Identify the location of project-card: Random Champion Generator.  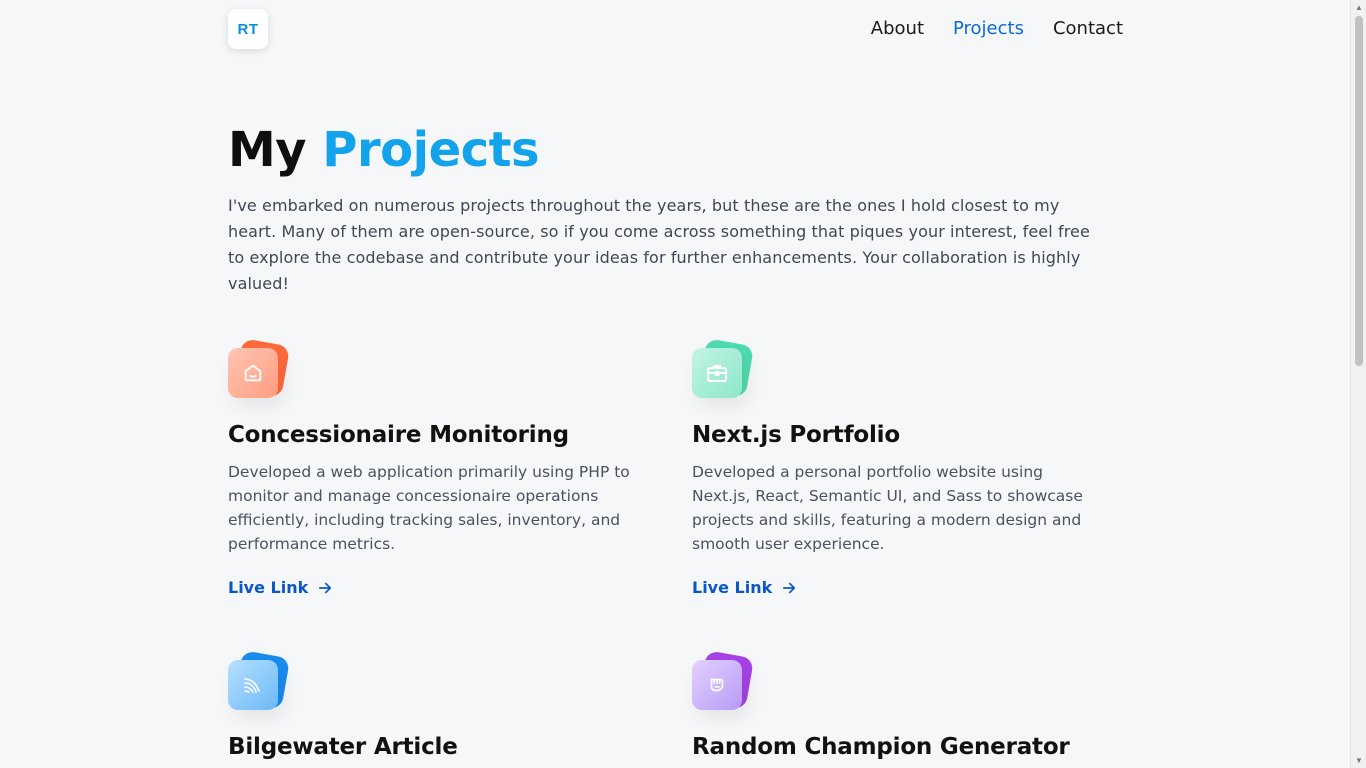
(897, 706).